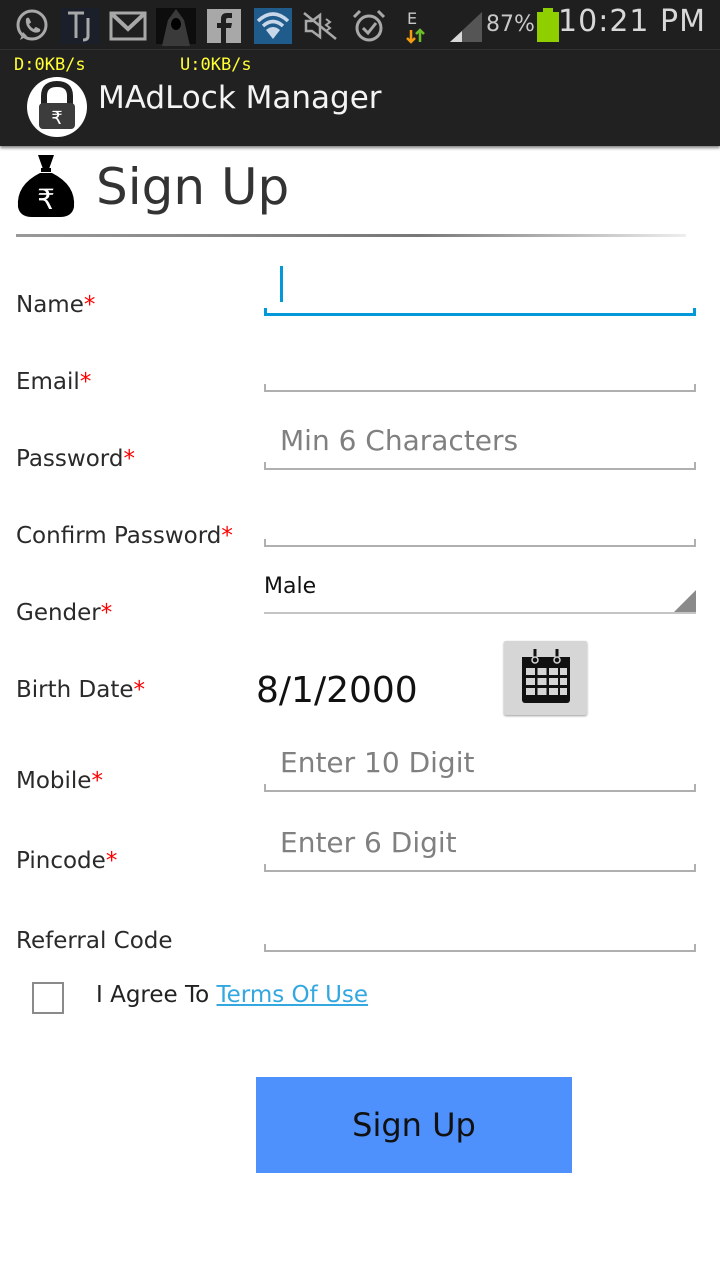 The image size is (720, 1280). What do you see at coordinates (412, 18) in the screenshot?
I see `svg-text: E` at bounding box center [412, 18].